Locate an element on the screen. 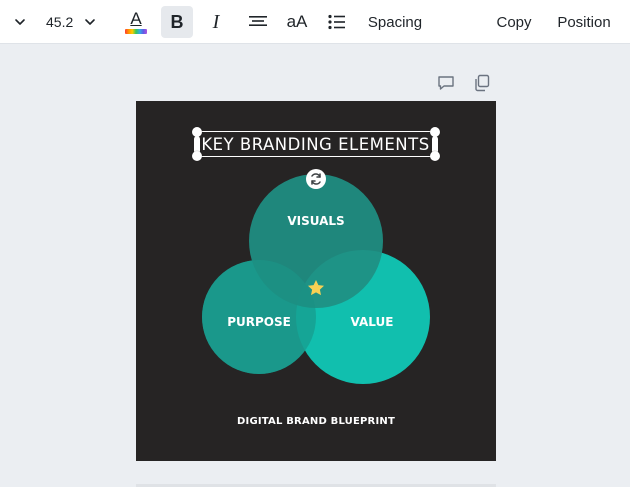 This screenshot has width=630, height=487. bold-button: B is located at coordinates (177, 22).